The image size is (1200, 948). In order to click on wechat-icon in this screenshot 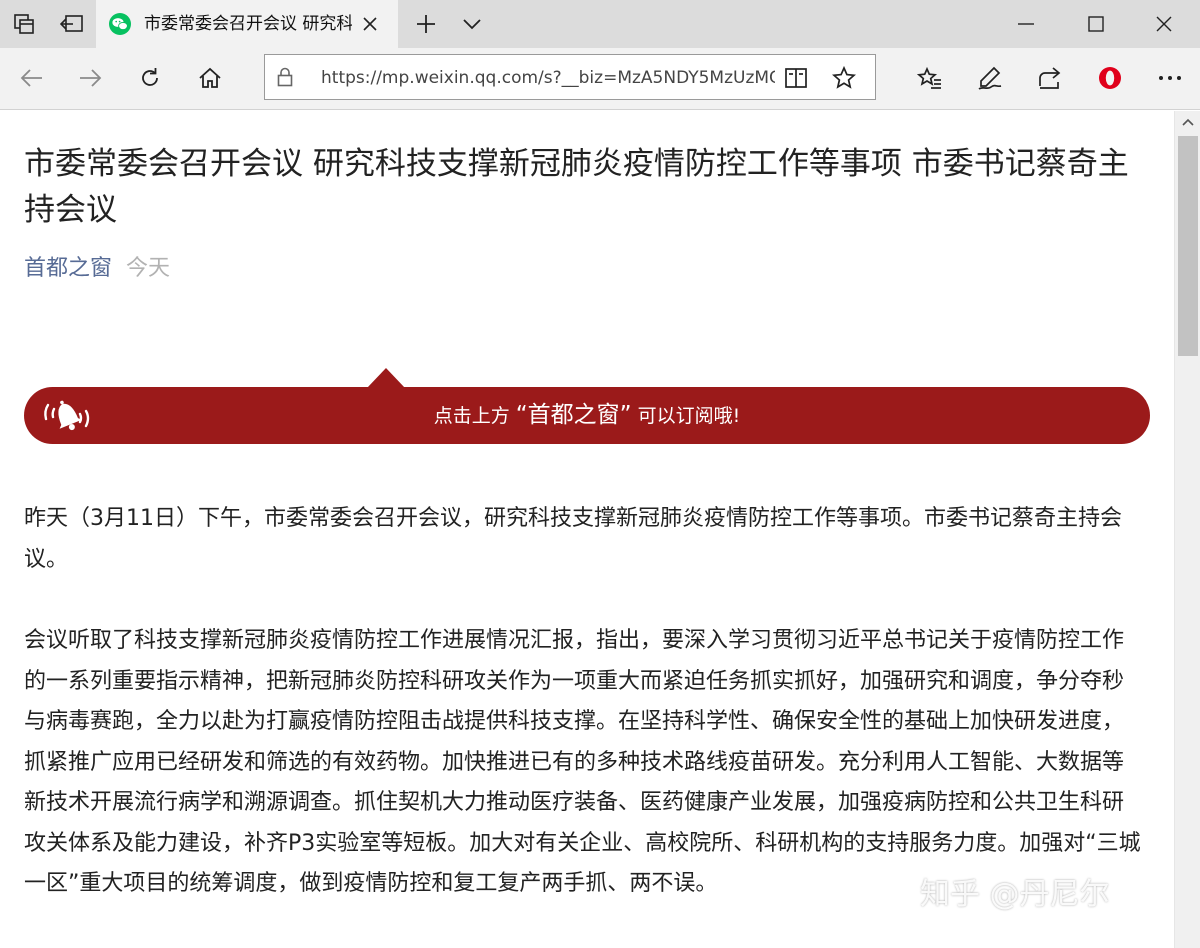, I will do `click(120, 24)`.